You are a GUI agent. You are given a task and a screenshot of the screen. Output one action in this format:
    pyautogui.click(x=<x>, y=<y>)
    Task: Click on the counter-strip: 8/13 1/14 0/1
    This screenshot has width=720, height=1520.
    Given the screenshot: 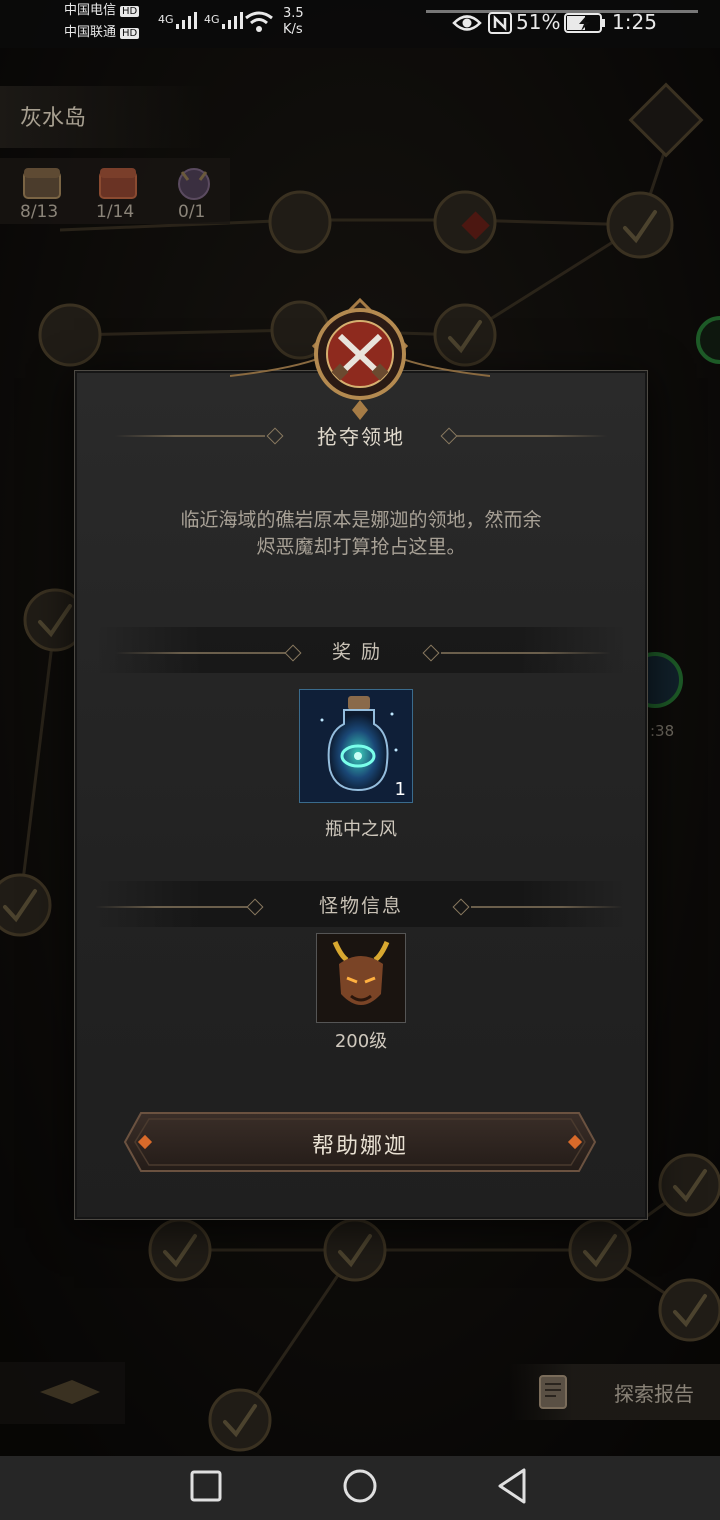 What is the action you would take?
    pyautogui.click(x=115, y=191)
    